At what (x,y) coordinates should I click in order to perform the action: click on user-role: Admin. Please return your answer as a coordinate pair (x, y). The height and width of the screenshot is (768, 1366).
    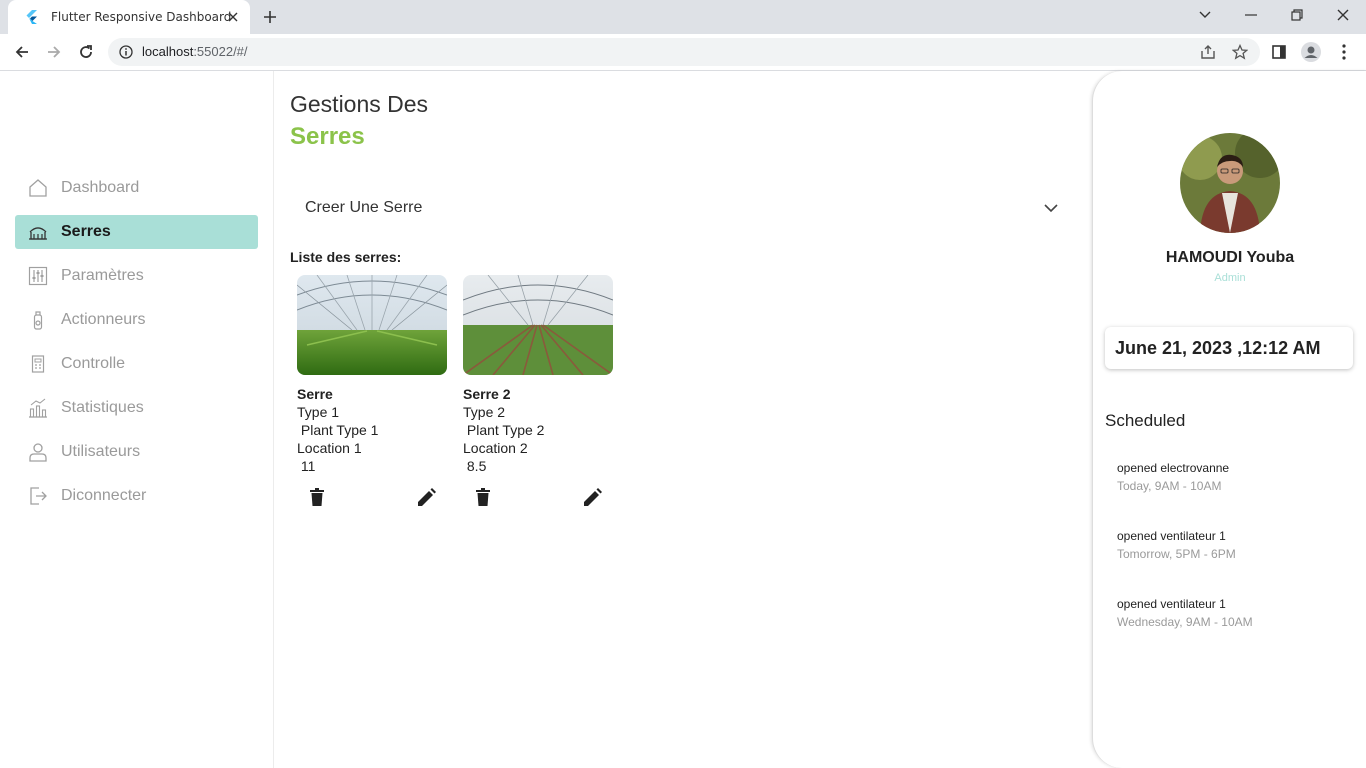
    Looking at the image, I should click on (1230, 278).